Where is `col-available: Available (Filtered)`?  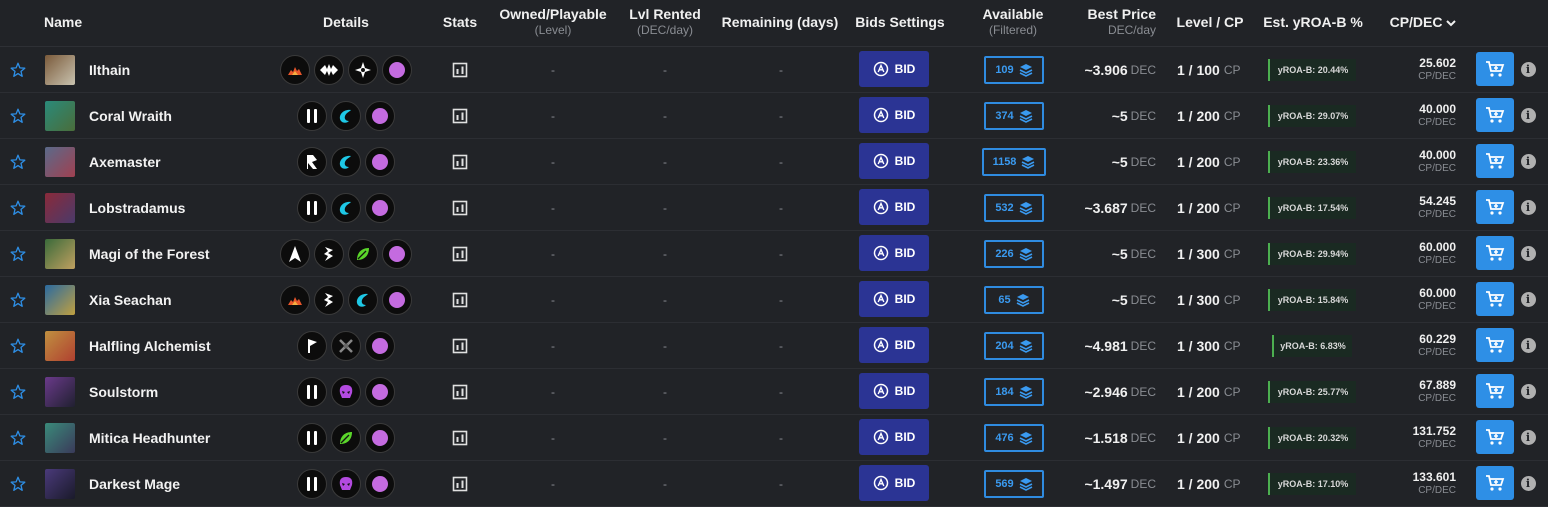
col-available: Available (Filtered) is located at coordinates (1013, 22).